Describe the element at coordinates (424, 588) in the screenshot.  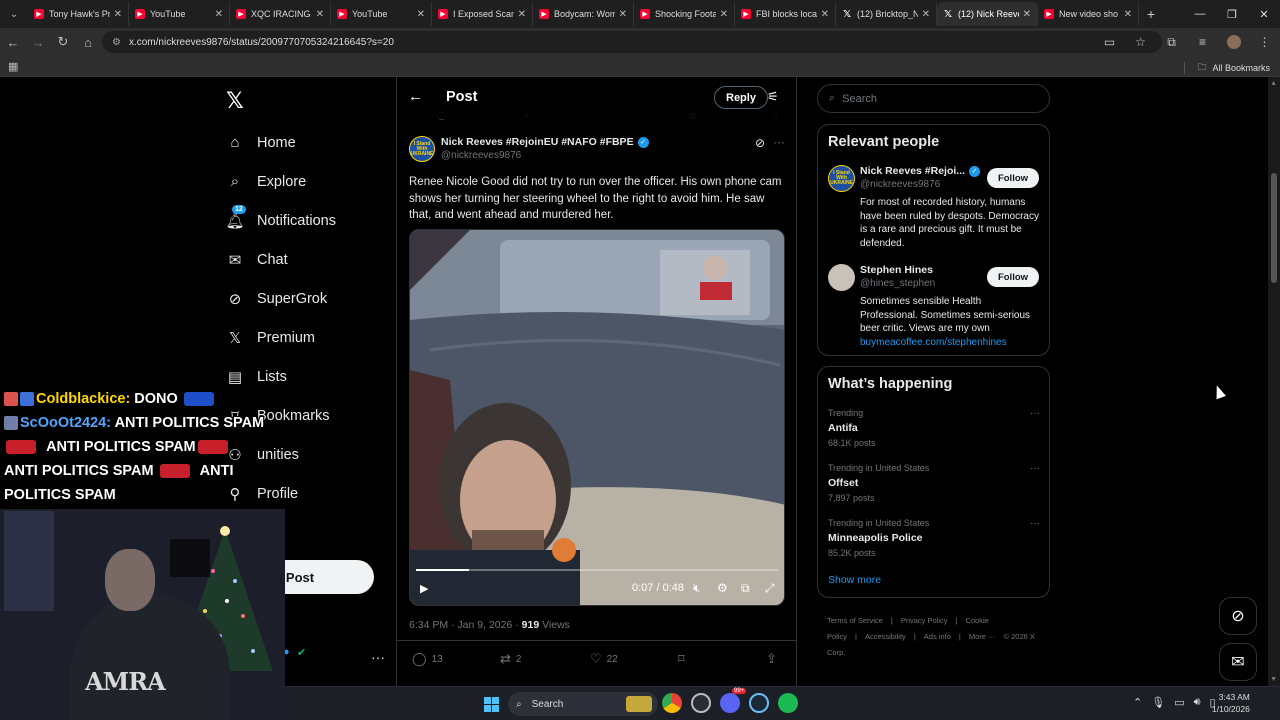
I see `play-icon: ▶` at that location.